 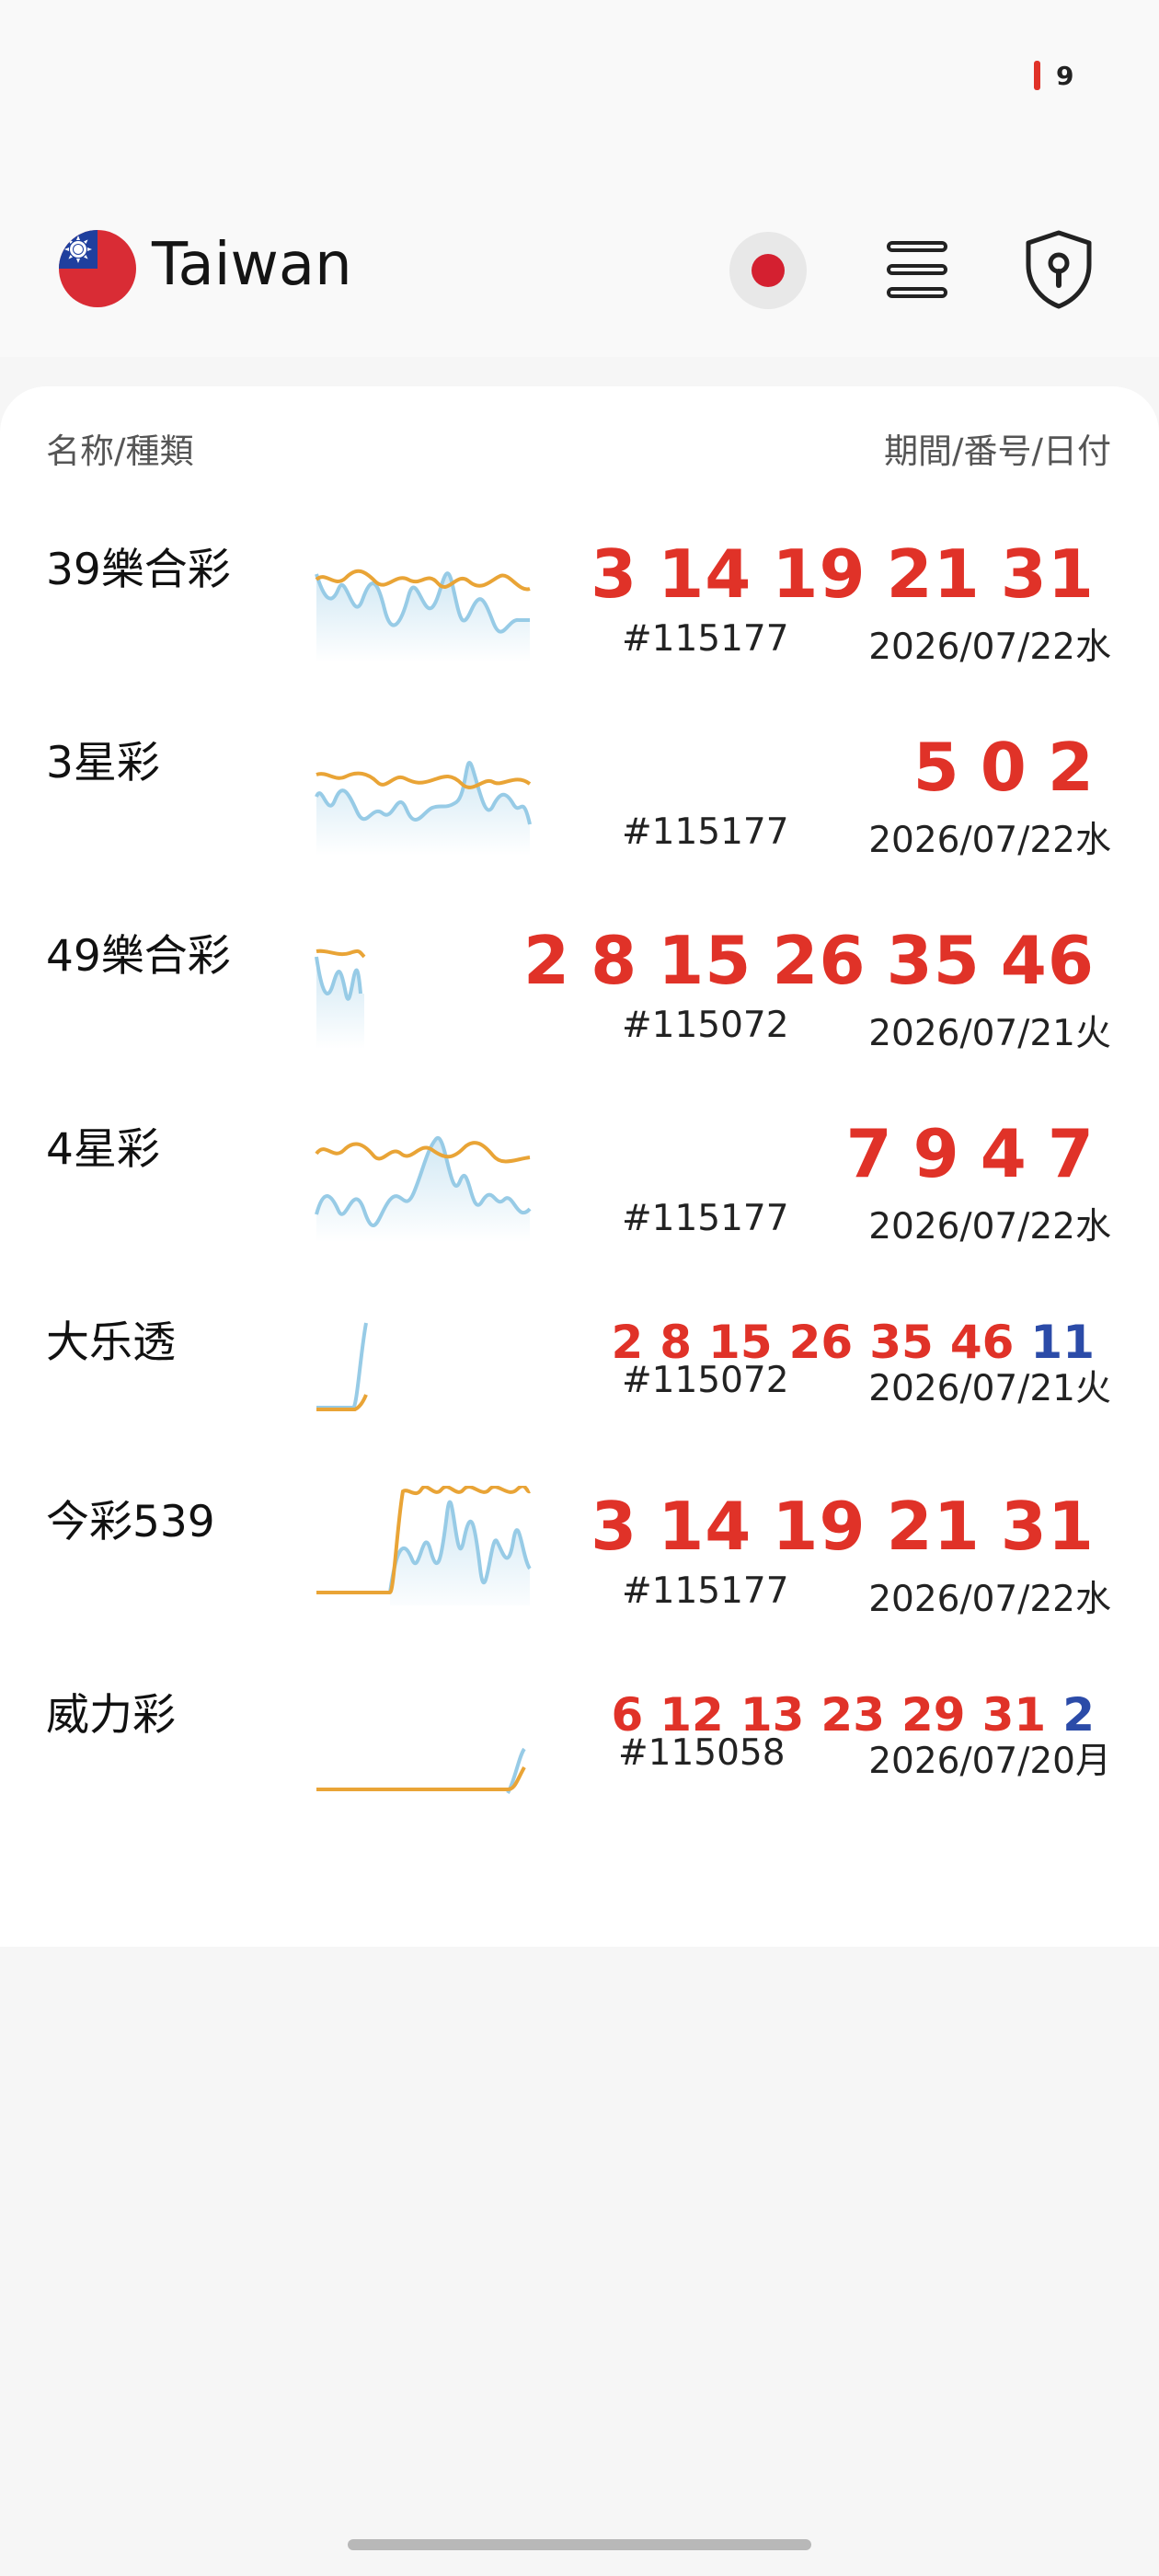 I want to click on battery-icon: 9, so click(x=1066, y=75).